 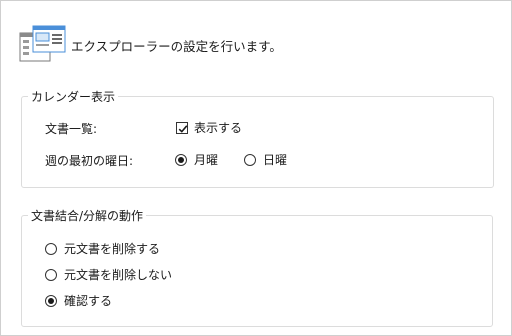 I want to click on calendar-group-title: カレンダー表示, so click(x=73, y=96).